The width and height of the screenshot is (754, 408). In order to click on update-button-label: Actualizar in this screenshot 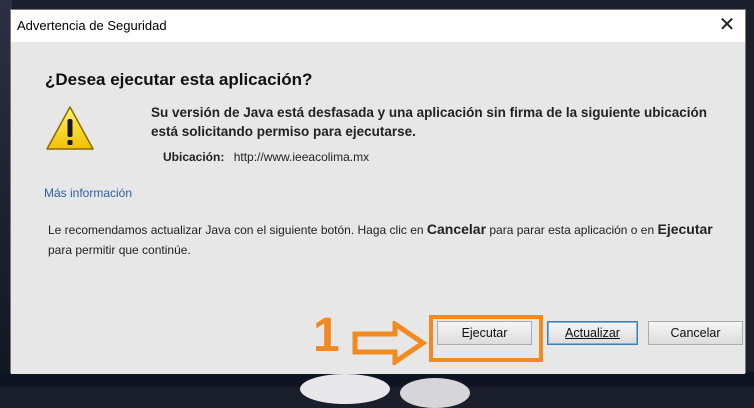, I will do `click(592, 333)`.